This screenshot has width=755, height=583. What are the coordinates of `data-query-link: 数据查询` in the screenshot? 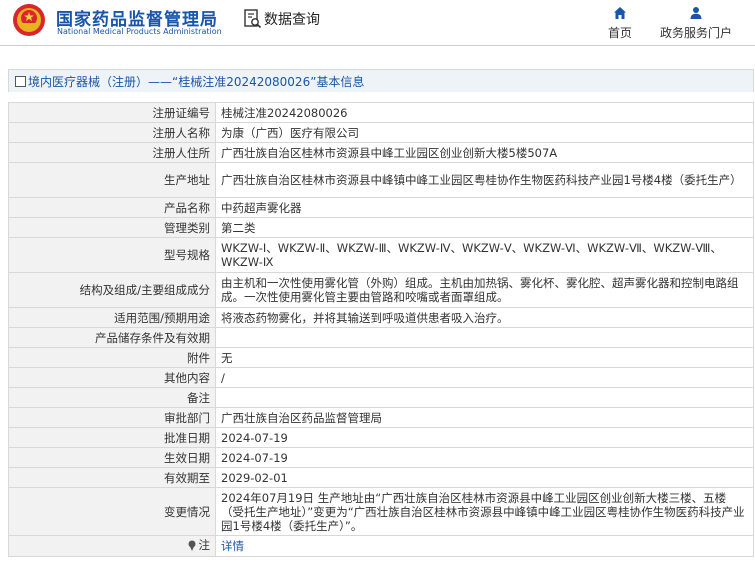 It's located at (282, 19).